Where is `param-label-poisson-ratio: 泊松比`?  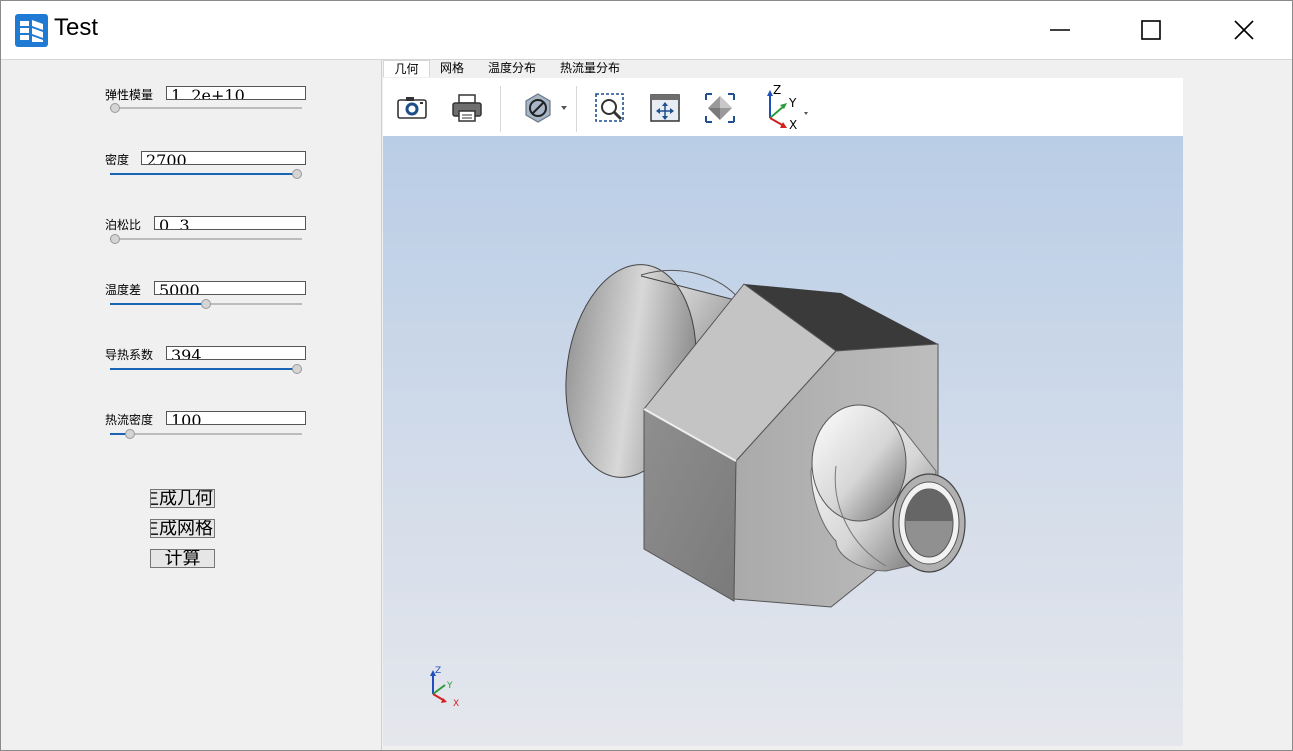
param-label-poisson-ratio: 泊松比 is located at coordinates (123, 225).